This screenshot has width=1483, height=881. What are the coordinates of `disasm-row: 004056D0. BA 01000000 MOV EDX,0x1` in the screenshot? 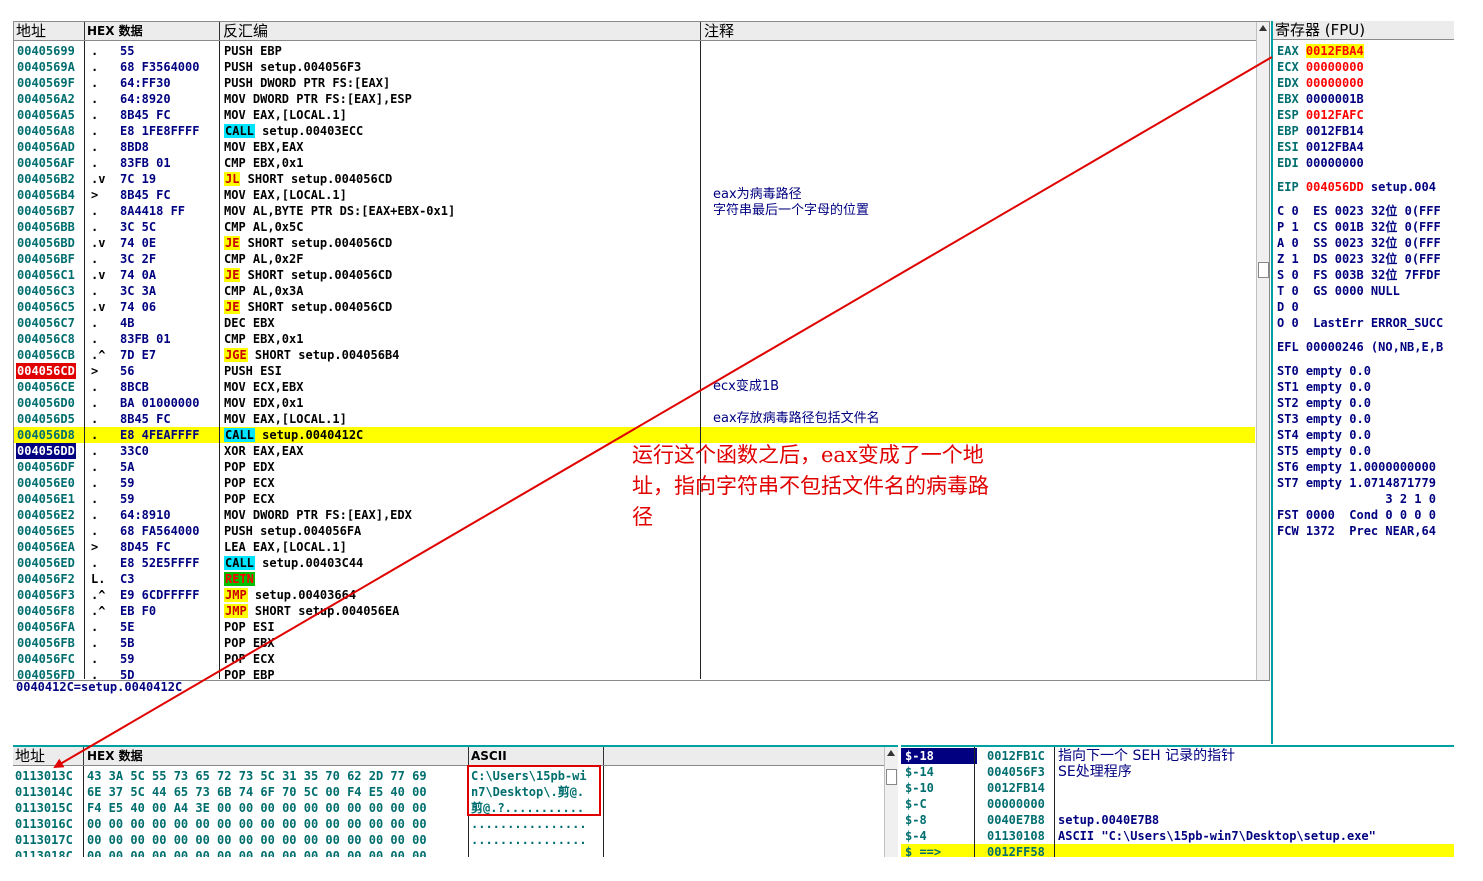 It's located at (634, 403).